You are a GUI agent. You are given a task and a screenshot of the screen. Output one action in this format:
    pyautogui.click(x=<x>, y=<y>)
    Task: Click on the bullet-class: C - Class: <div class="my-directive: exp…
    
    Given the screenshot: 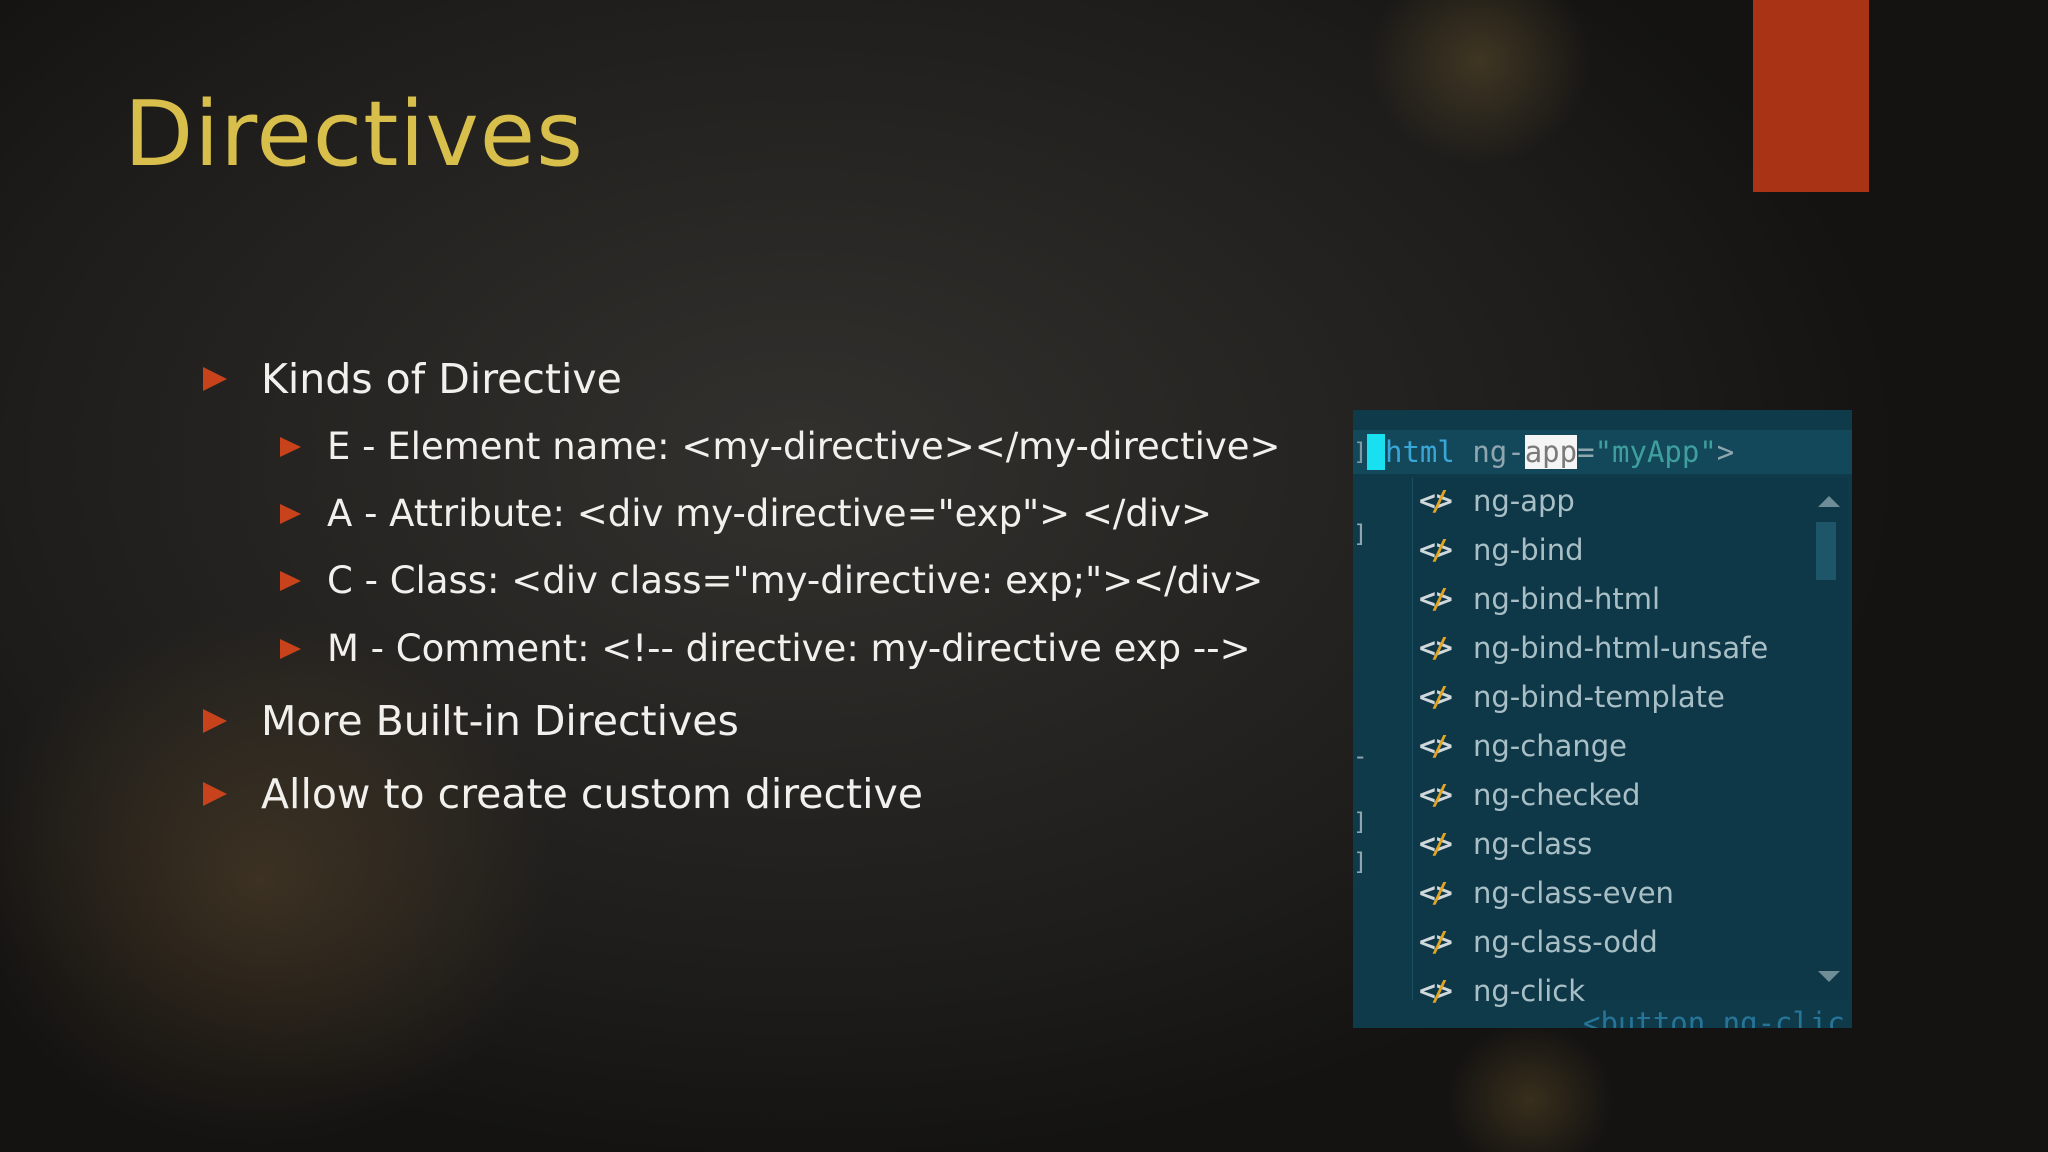 What is the action you would take?
    pyautogui.click(x=771, y=580)
    